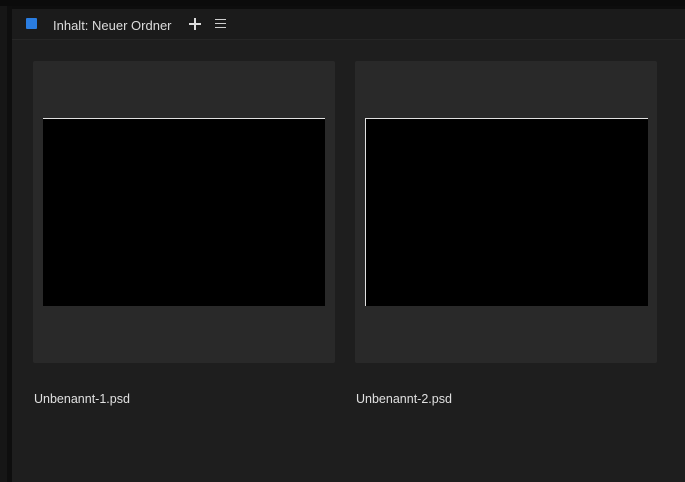  Describe the element at coordinates (3, 244) in the screenshot. I see `left-edge-panel` at that location.